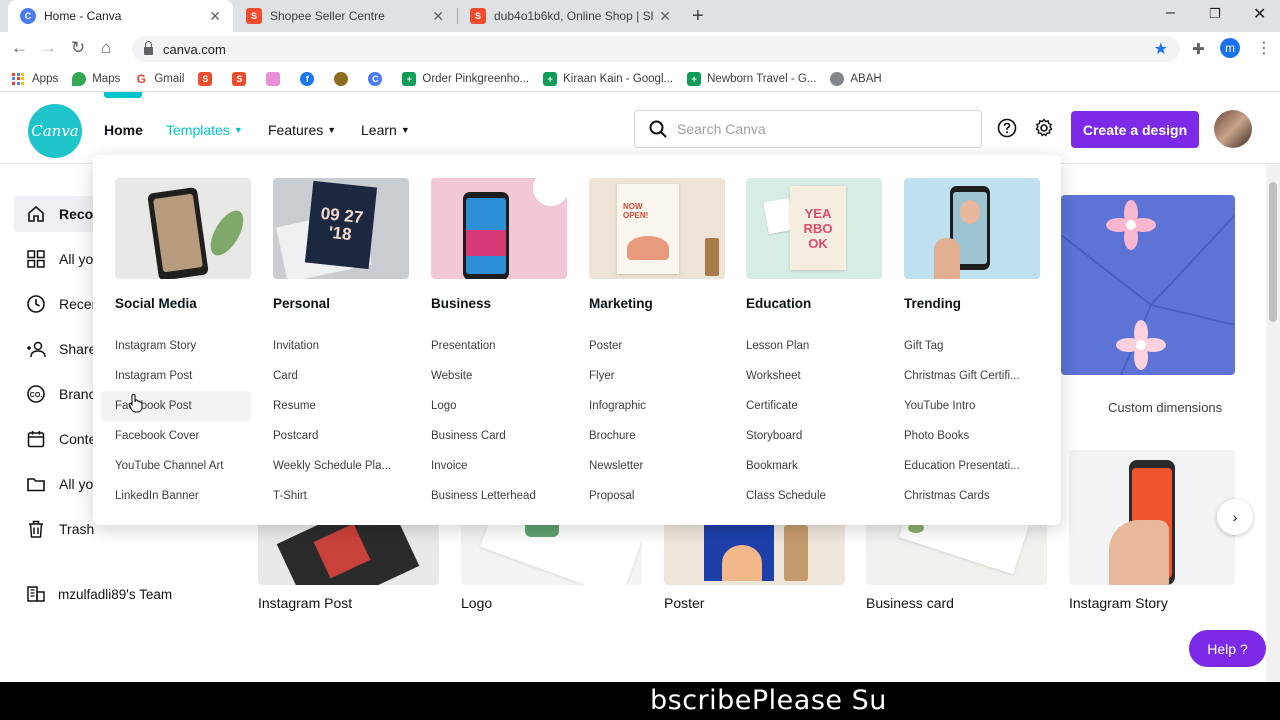  What do you see at coordinates (96, 78) in the screenshot?
I see `bookmark-maps: Maps` at bounding box center [96, 78].